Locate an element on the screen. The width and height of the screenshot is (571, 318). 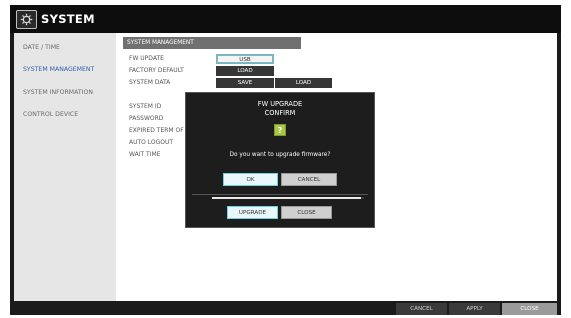
question-icon: ? is located at coordinates (280, 130).